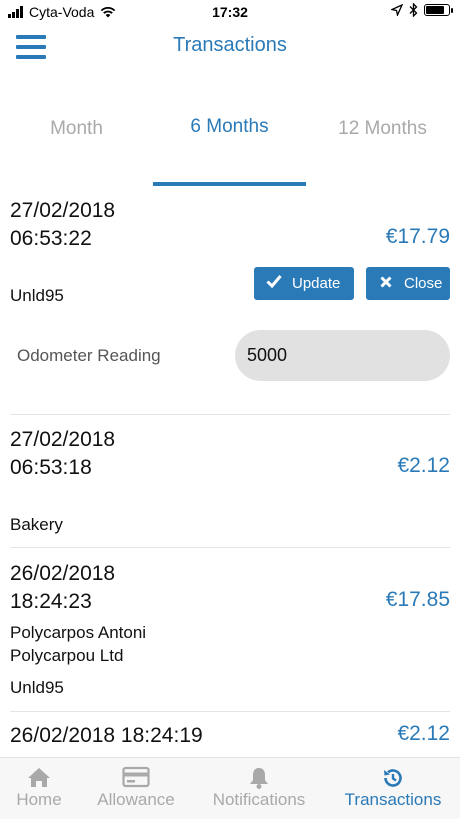 The width and height of the screenshot is (460, 819). Describe the element at coordinates (63, 573) in the screenshot. I see `transaction-date: 26/02/2018` at that location.